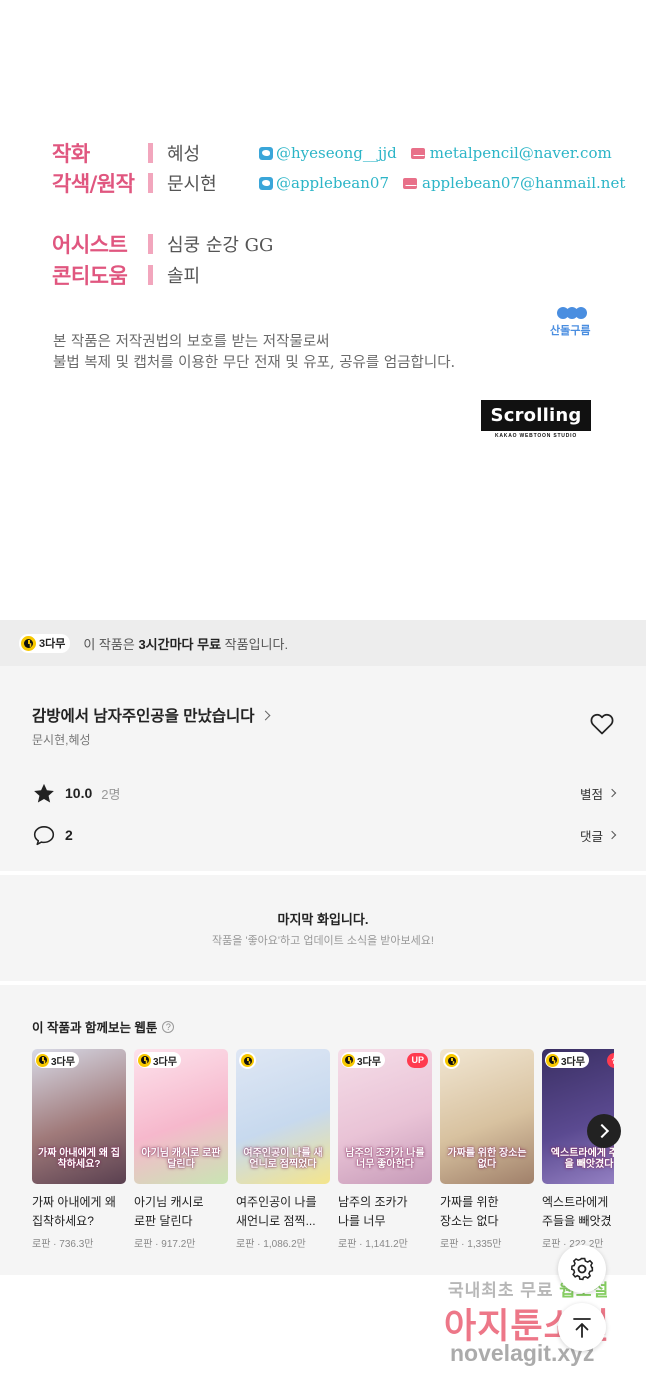 Image resolution: width=646 pixels, height=1390 pixels. I want to click on email-address: metalpencil@naver.com, so click(511, 153).